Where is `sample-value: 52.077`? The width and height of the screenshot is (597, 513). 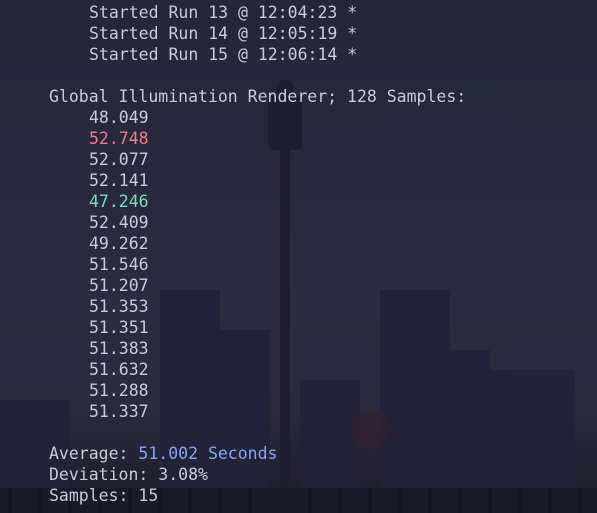 sample-value: 52.077 is located at coordinates (119, 159).